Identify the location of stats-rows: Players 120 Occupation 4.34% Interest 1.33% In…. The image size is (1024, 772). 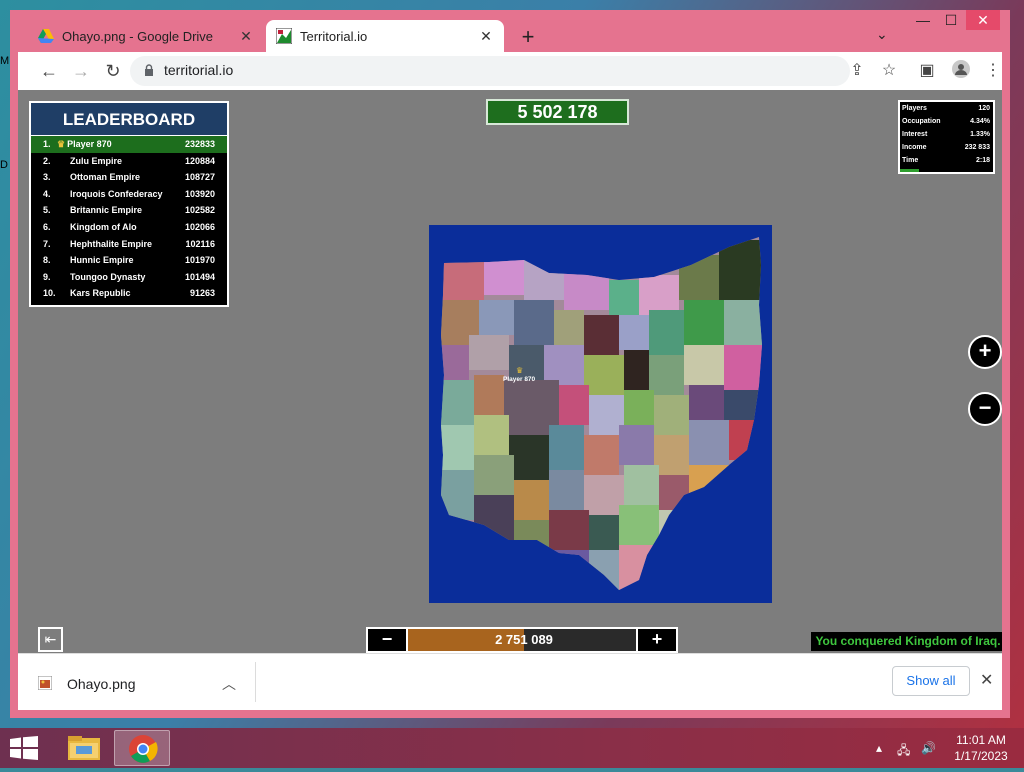
(946, 134).